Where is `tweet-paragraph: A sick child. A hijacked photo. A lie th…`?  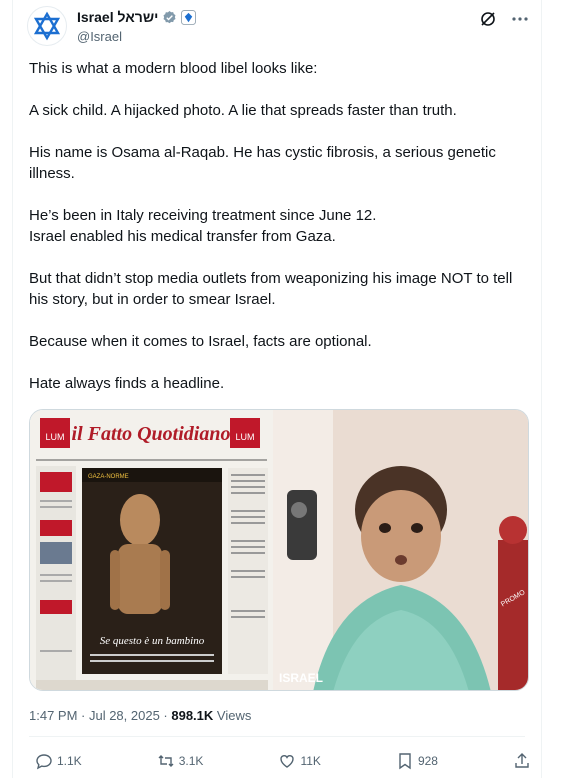 tweet-paragraph: A sick child. A hijacked photo. A lie th… is located at coordinates (243, 110).